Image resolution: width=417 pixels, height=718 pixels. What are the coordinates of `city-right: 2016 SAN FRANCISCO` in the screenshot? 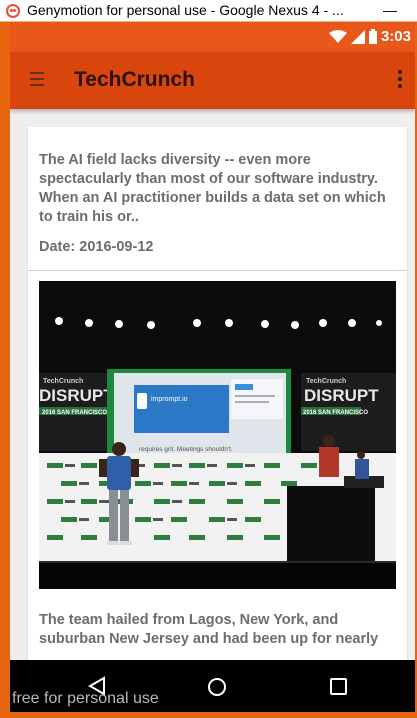 It's located at (335, 413).